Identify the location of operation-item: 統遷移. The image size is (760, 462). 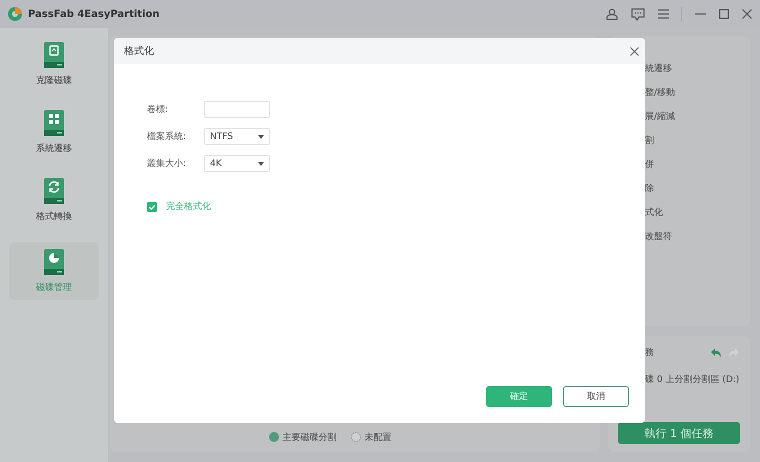
(697, 69).